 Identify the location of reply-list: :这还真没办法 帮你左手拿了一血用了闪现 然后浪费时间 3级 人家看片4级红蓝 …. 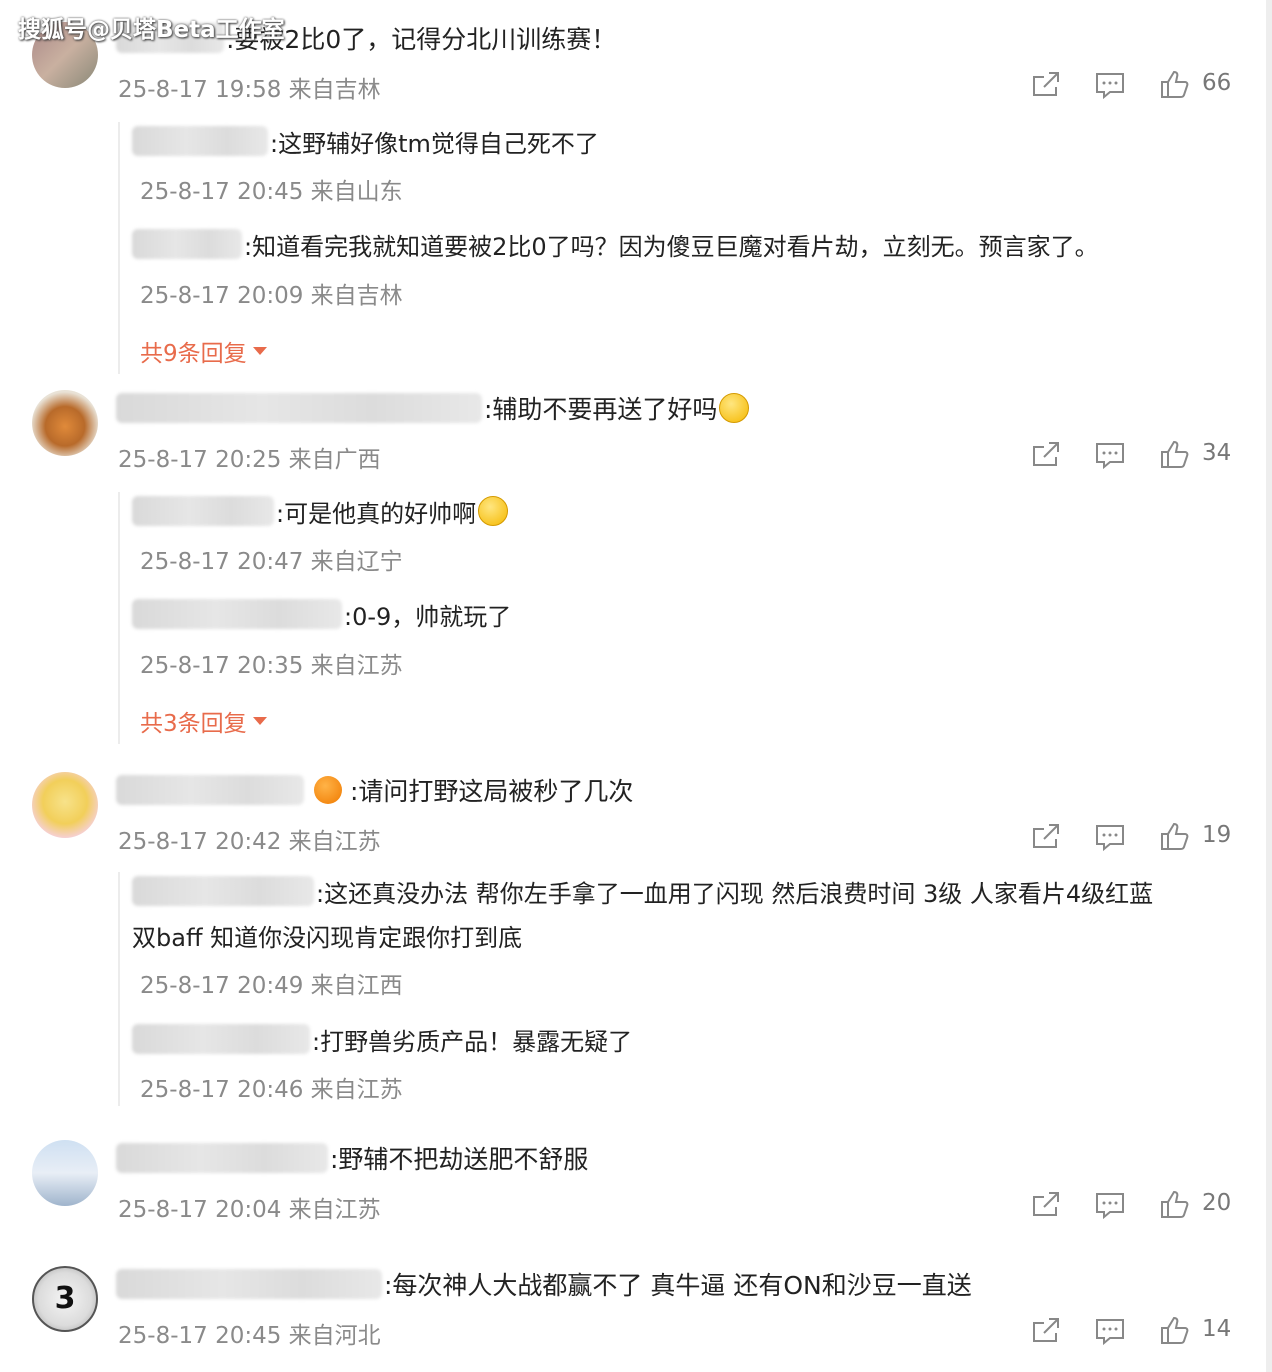
(674, 989).